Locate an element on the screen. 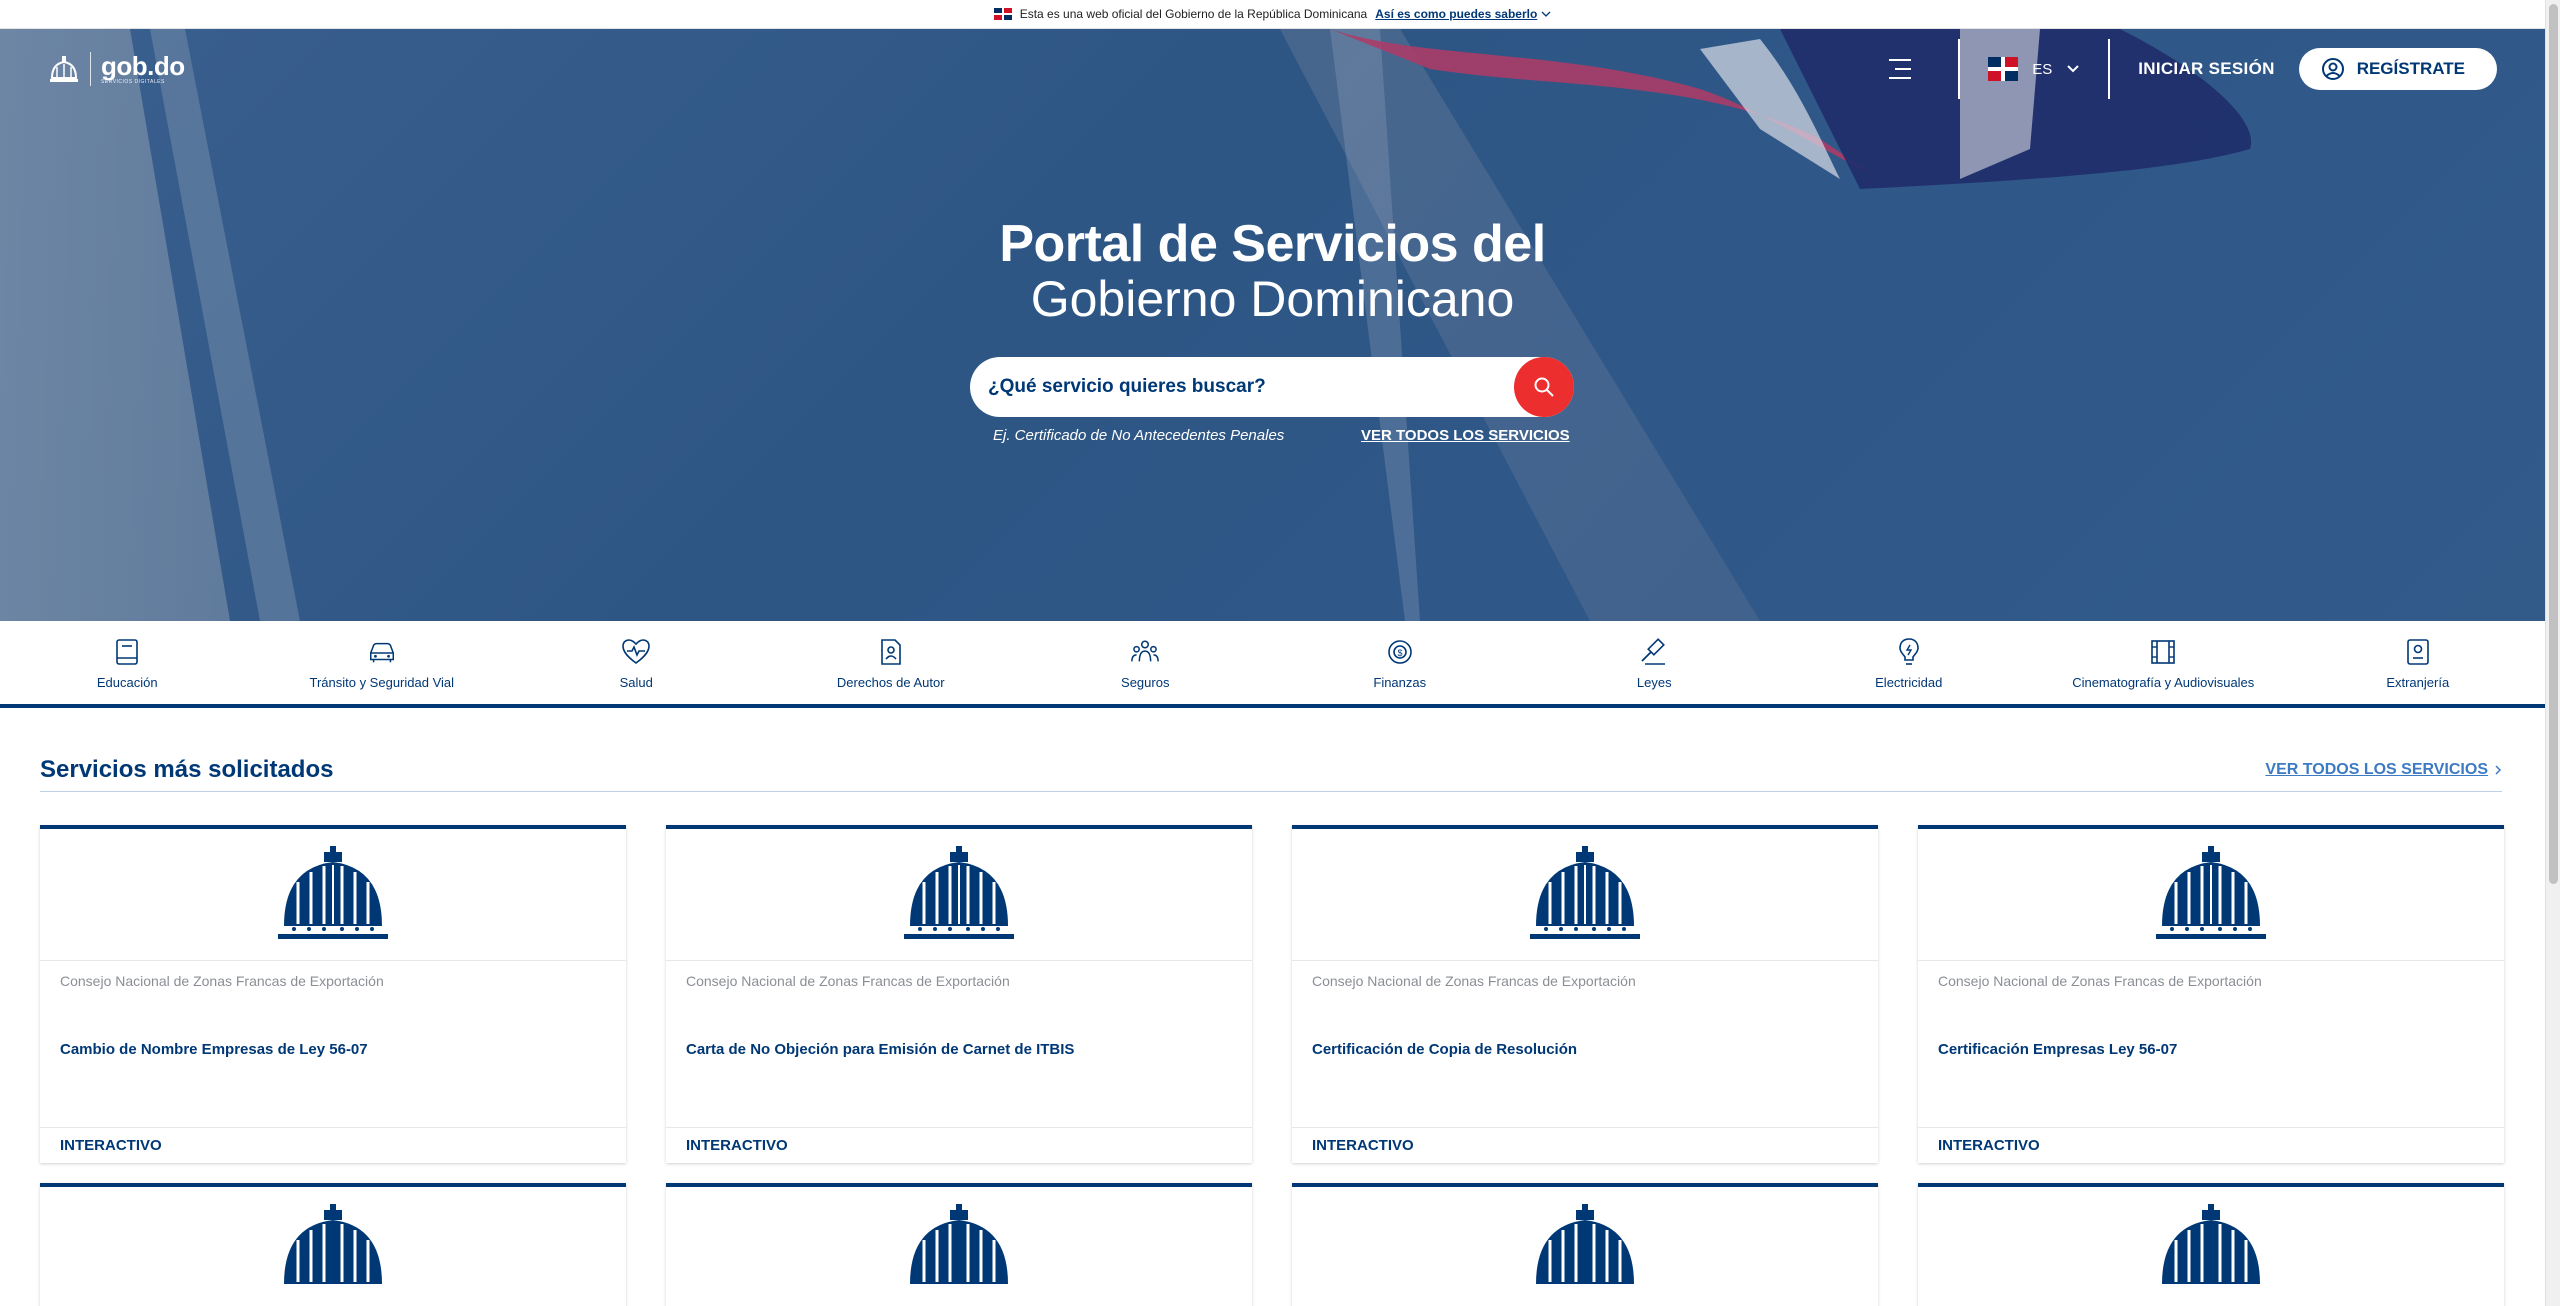 The image size is (2560, 1306). login-link: INICIAR SESIÓN is located at coordinates (2206, 69).